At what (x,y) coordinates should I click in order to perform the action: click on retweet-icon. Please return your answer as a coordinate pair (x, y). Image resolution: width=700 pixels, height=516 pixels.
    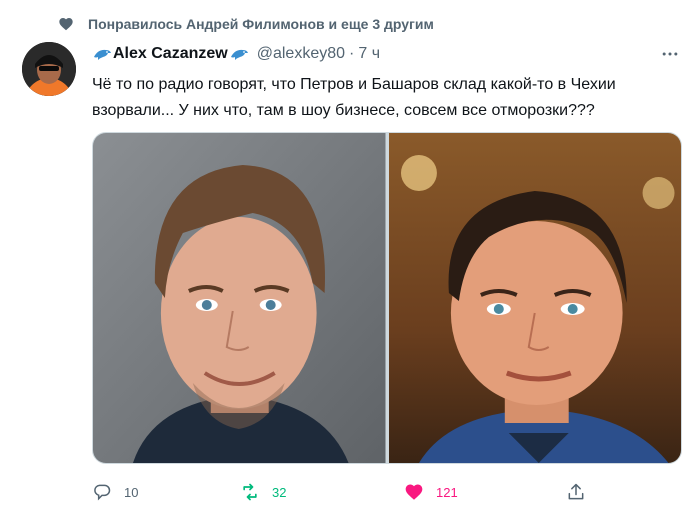
    Looking at the image, I should click on (250, 492).